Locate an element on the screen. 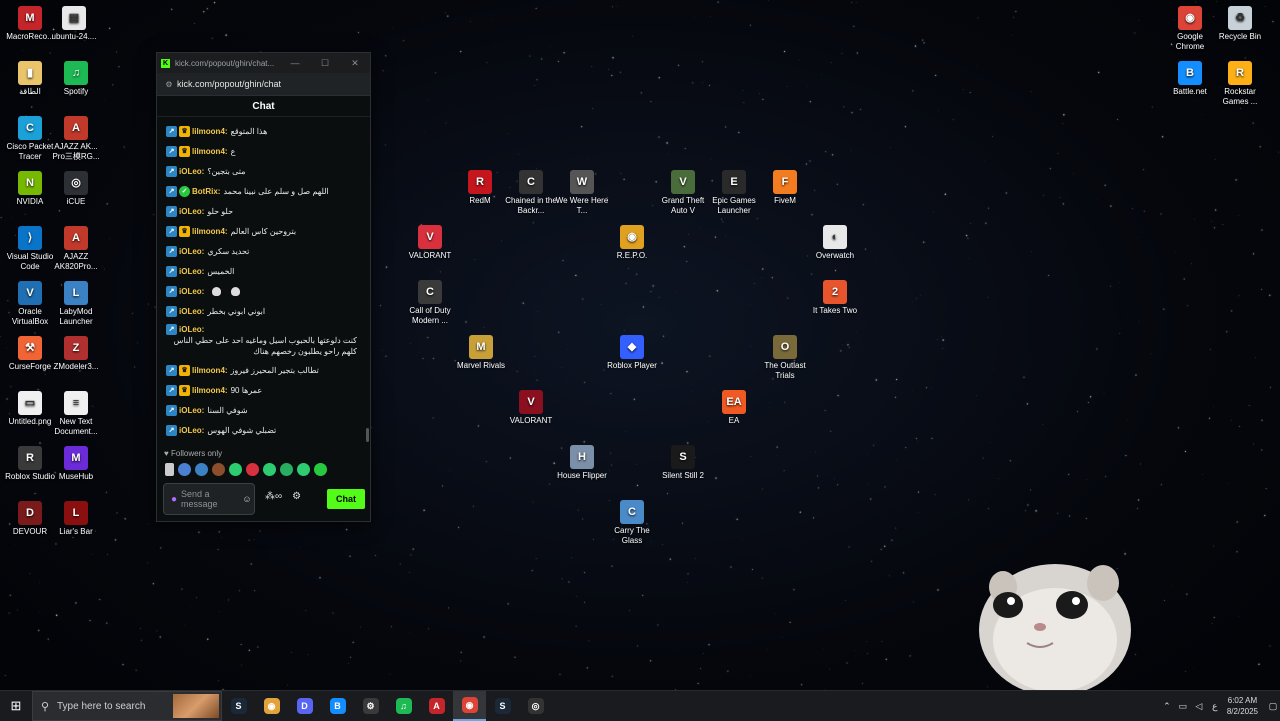  chat-message: ↗ ♛ lilmoon4: هذا المتوقع is located at coordinates (260, 131).